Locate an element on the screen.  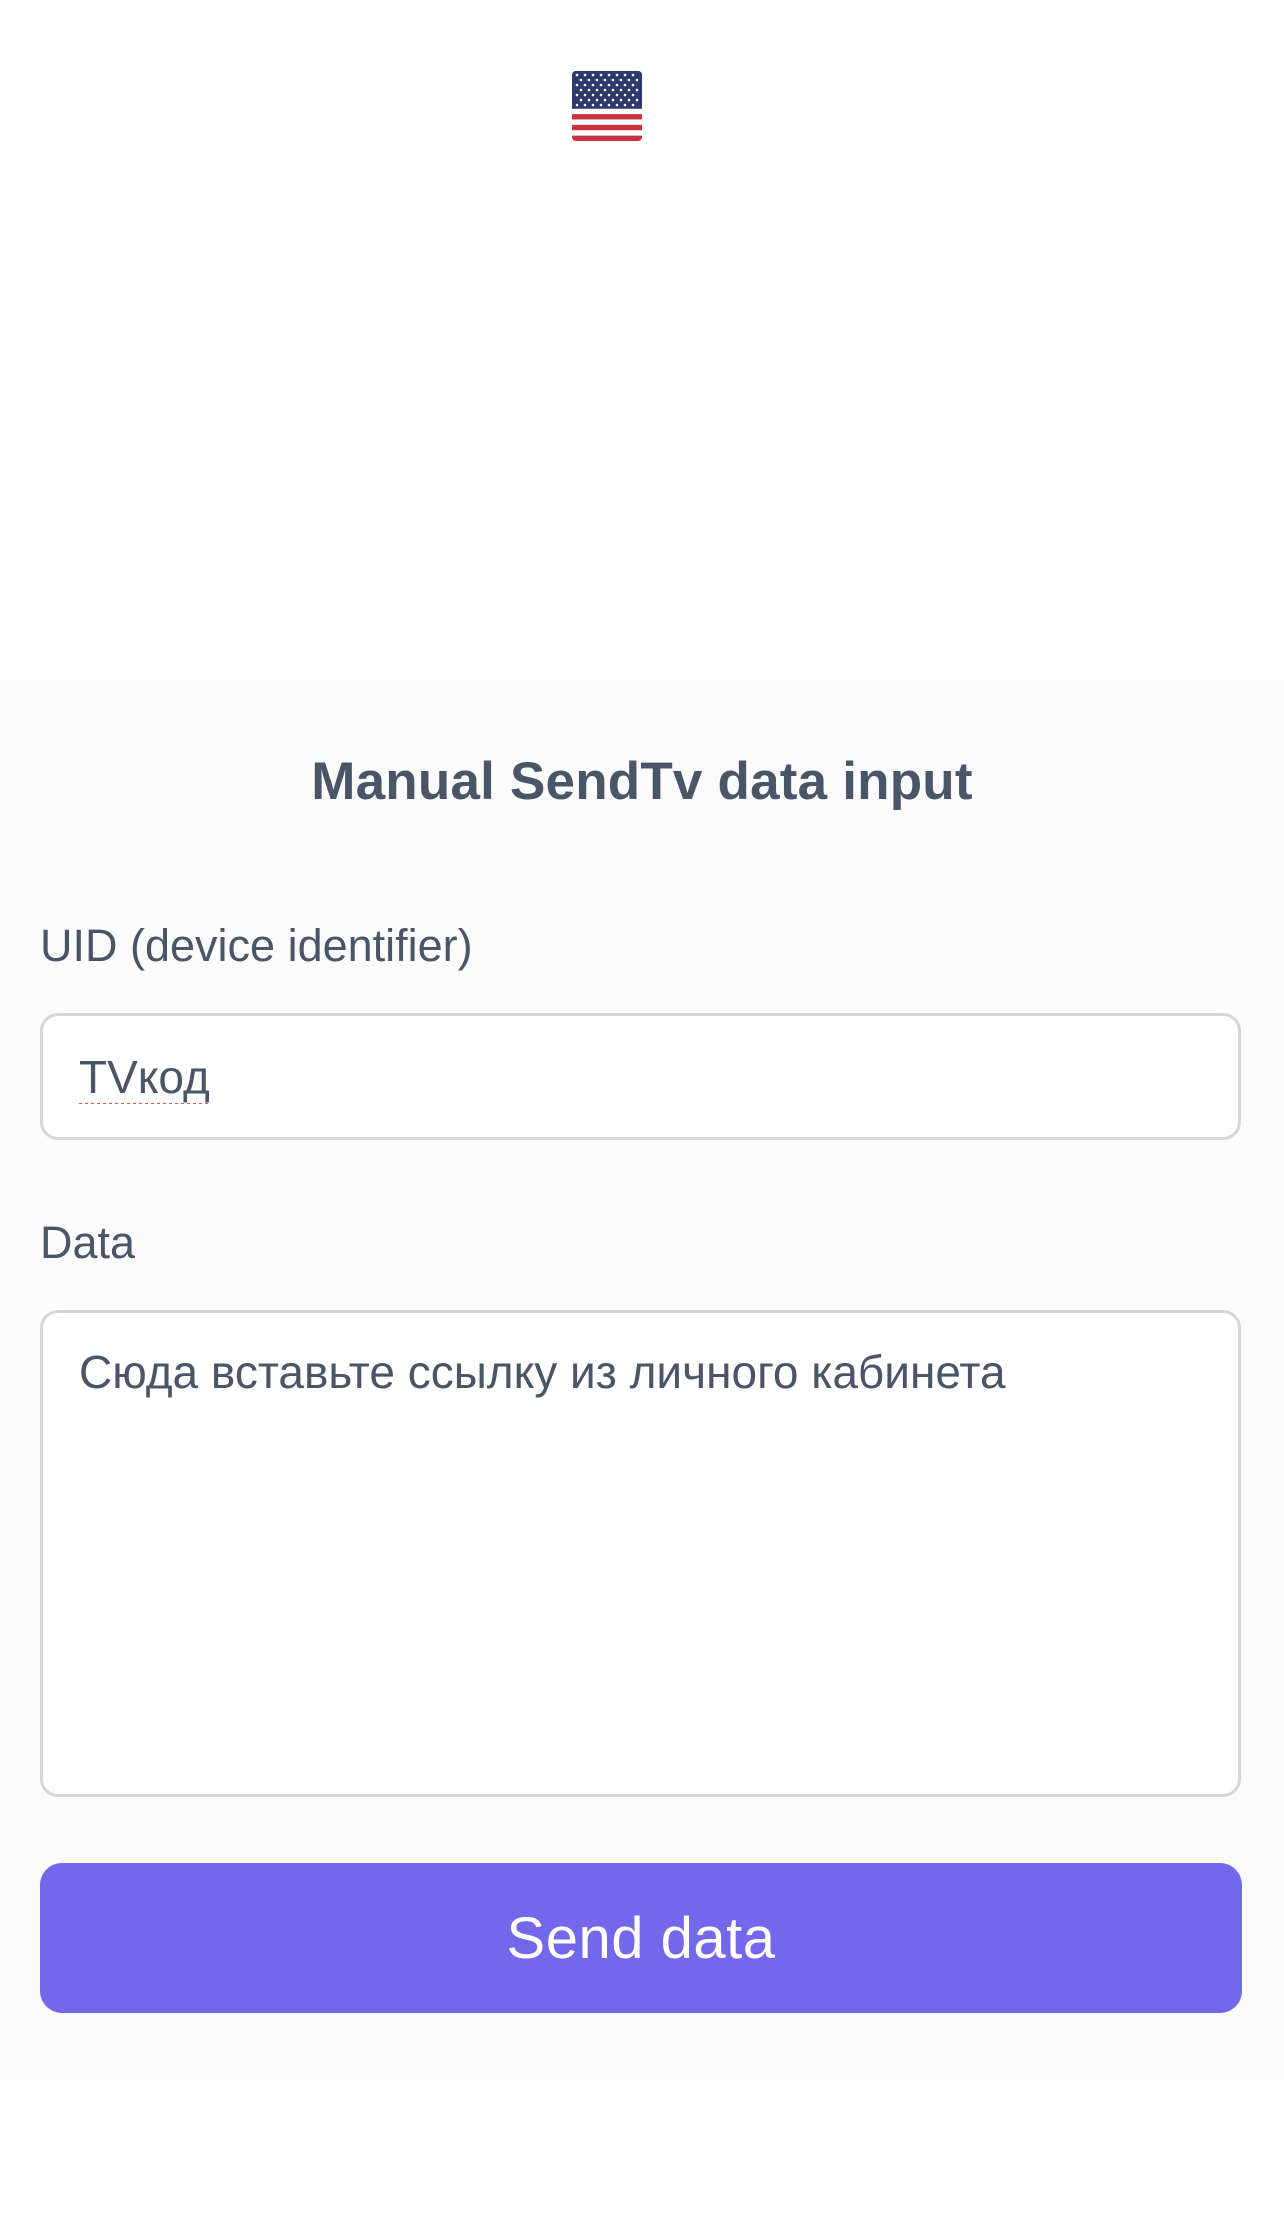
us-flag-icon is located at coordinates (607, 106).